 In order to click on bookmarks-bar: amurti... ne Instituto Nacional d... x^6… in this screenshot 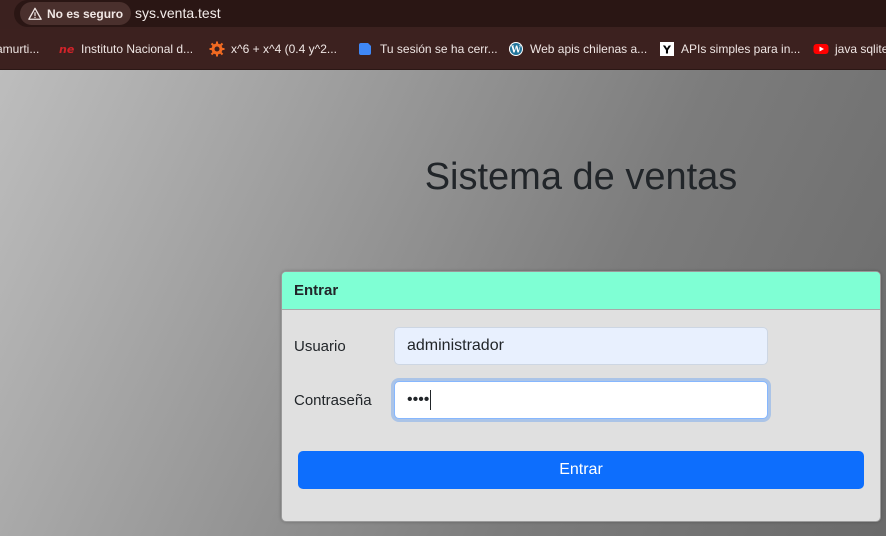, I will do `click(443, 49)`.